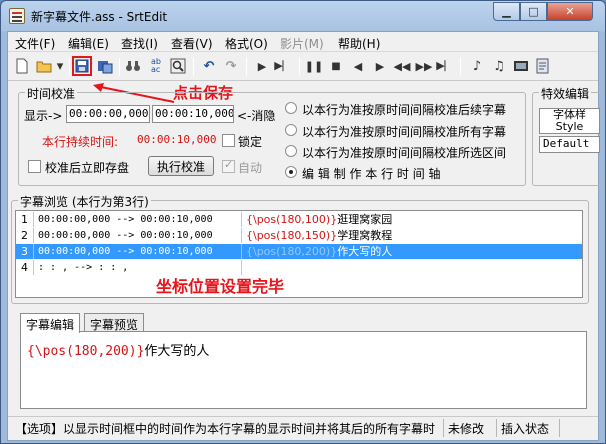  Describe the element at coordinates (87, 168) in the screenshot. I see `autosave-label: 校准后立即存盘` at that location.